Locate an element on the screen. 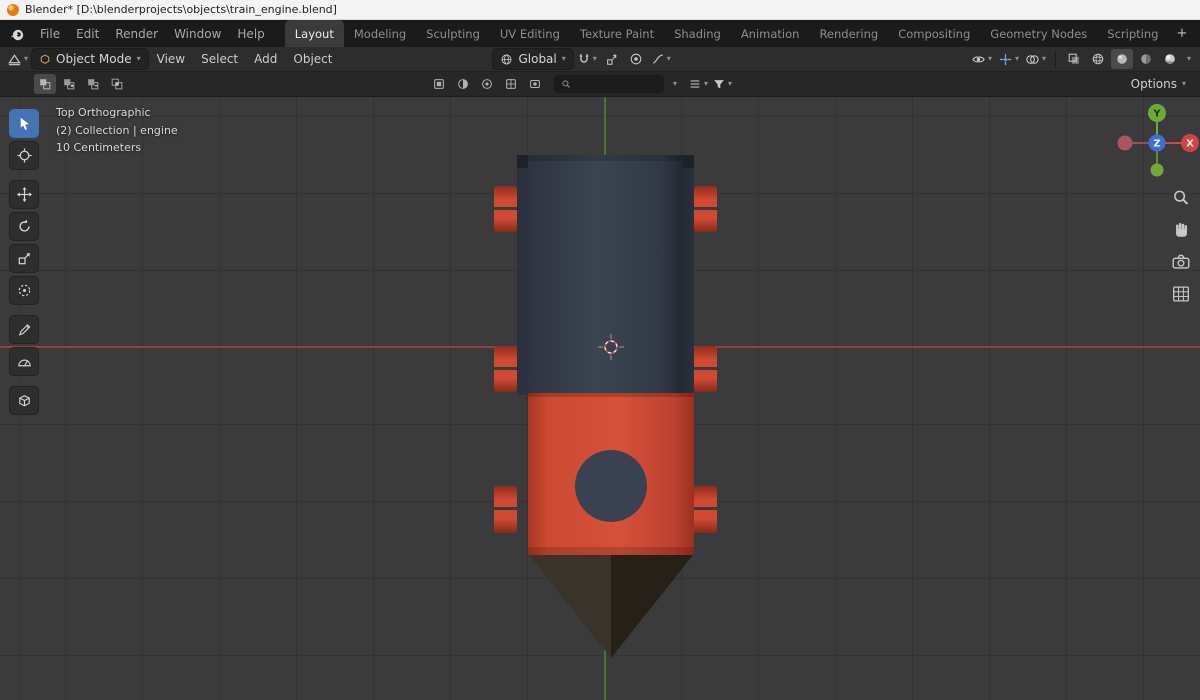 The image size is (1200, 700). gizmo-arrows-icon is located at coordinates (1005, 59).